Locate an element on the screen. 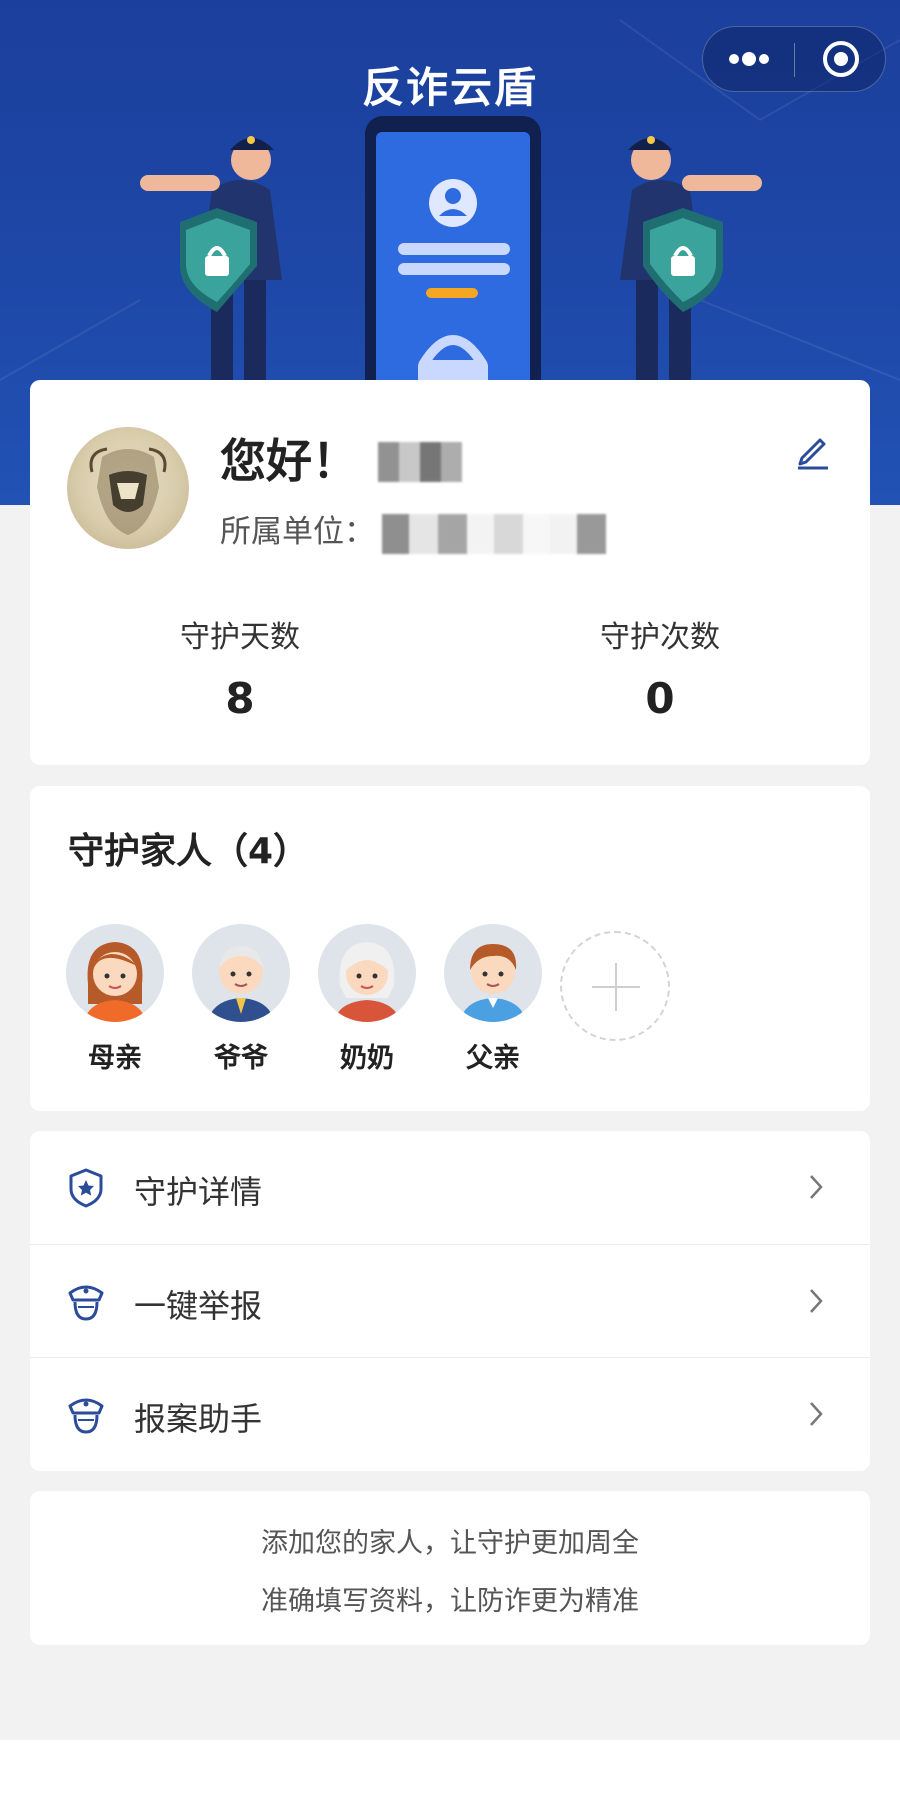 This screenshot has width=900, height=1801. grandmother-avatar is located at coordinates (367, 973).